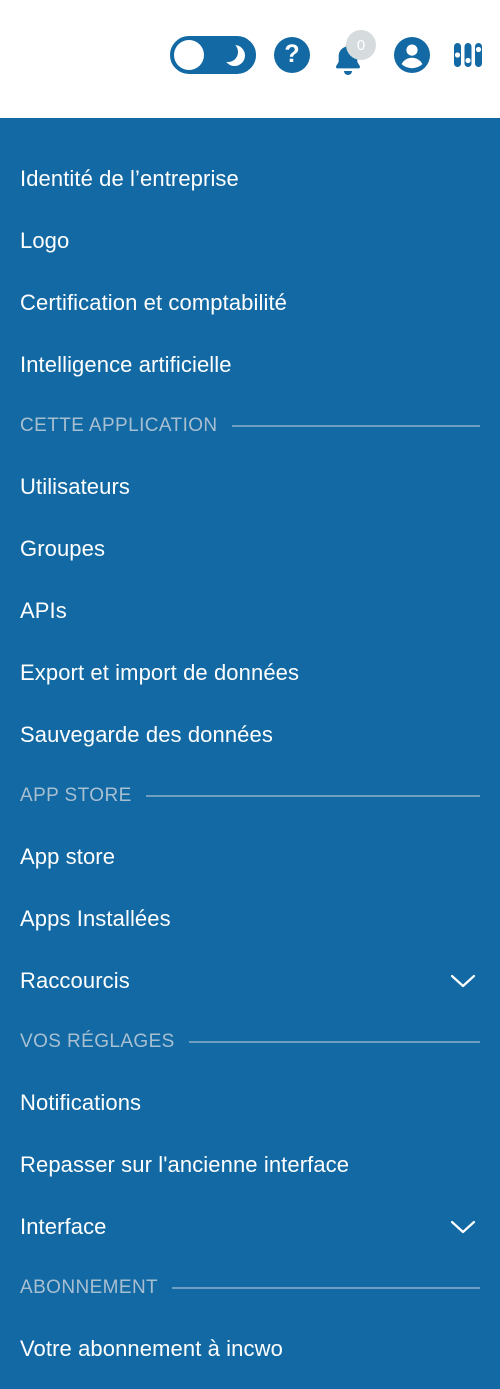 This screenshot has width=500, height=1389. Describe the element at coordinates (151, 1348) in the screenshot. I see `sidebar-item-label: Votre abonnement à incwo` at that location.